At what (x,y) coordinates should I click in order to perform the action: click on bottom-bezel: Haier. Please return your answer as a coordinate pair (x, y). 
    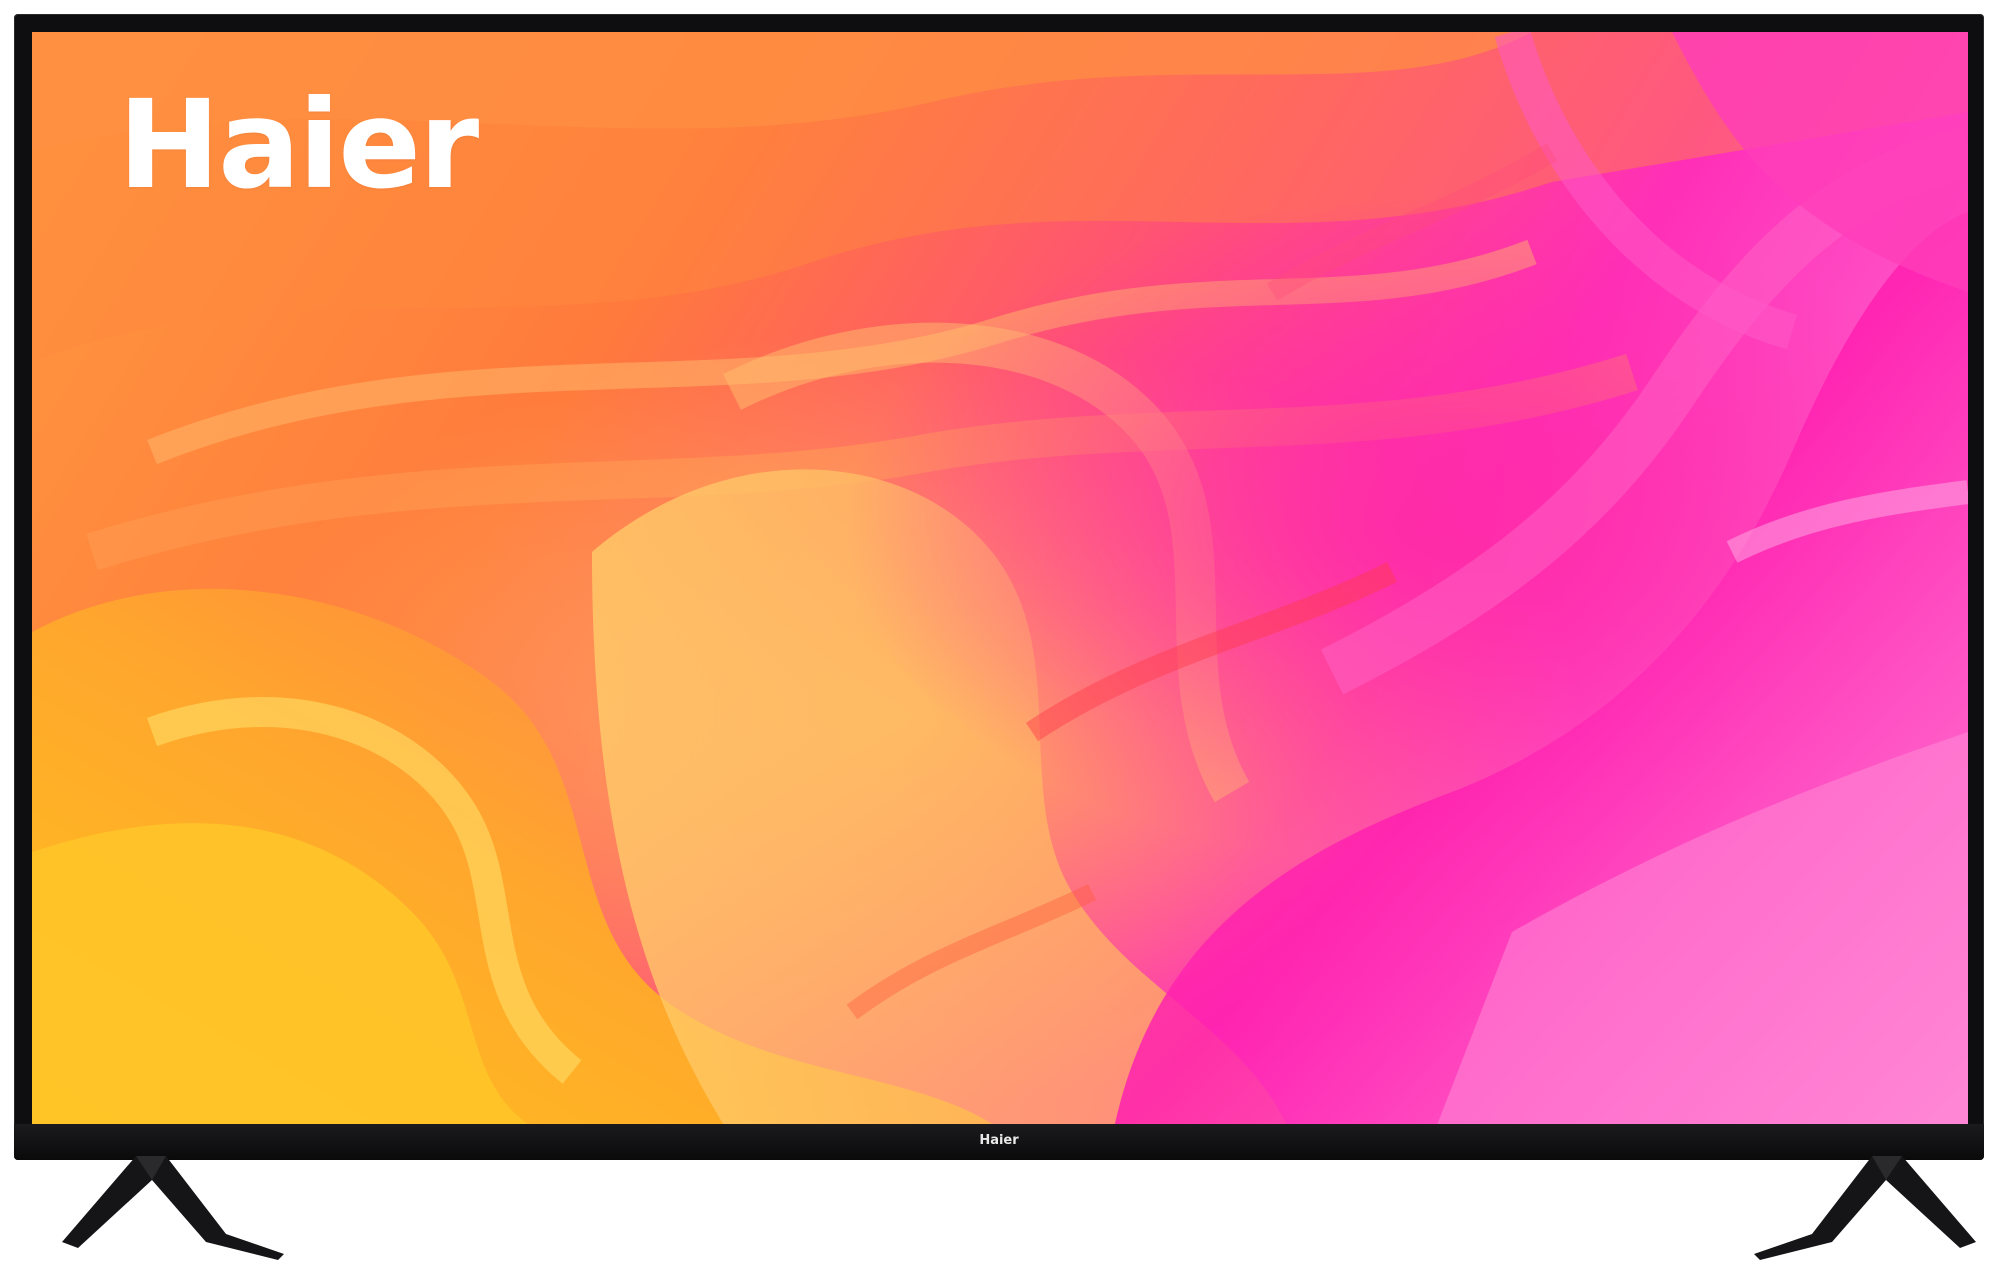
    Looking at the image, I should click on (999, 1142).